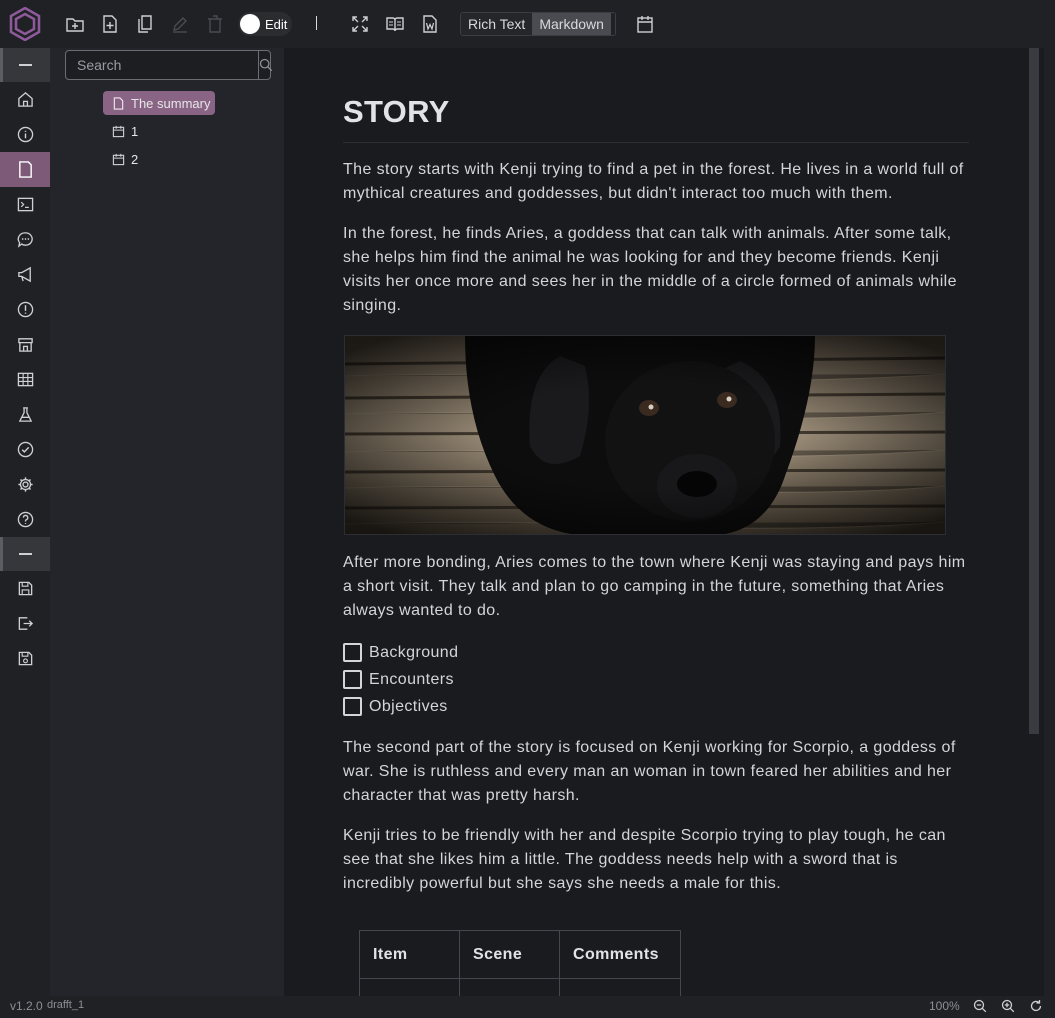 The width and height of the screenshot is (1055, 1018). I want to click on search-input, so click(162, 65).